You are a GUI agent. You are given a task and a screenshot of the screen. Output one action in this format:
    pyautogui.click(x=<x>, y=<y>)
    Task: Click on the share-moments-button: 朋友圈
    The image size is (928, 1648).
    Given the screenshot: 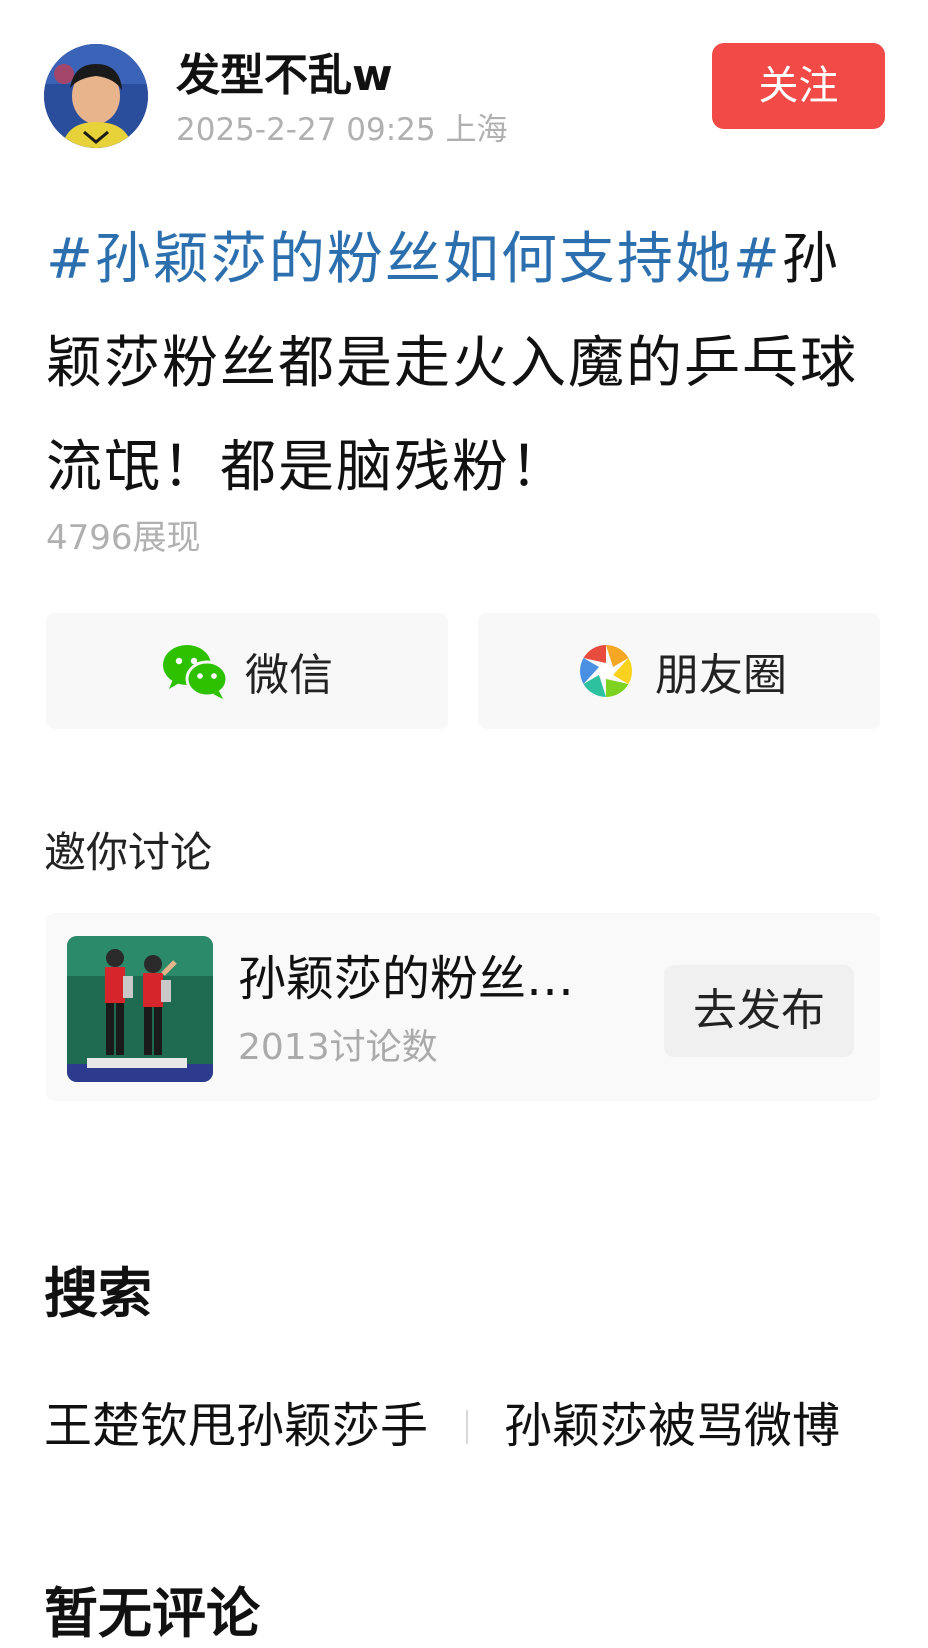 What is the action you would take?
    pyautogui.click(x=679, y=671)
    